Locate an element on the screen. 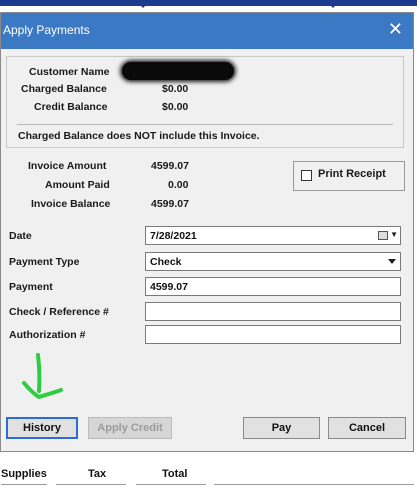 This screenshot has height=490, width=417. amount-paid-label: Amount Paid is located at coordinates (77, 185).